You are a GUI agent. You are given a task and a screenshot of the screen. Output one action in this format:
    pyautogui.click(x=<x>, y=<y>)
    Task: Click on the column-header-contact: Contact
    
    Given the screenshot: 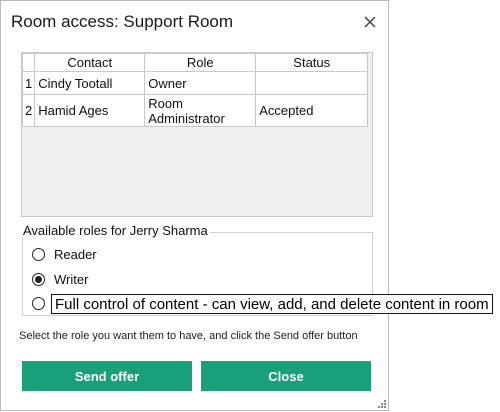 What is the action you would take?
    pyautogui.click(x=90, y=62)
    